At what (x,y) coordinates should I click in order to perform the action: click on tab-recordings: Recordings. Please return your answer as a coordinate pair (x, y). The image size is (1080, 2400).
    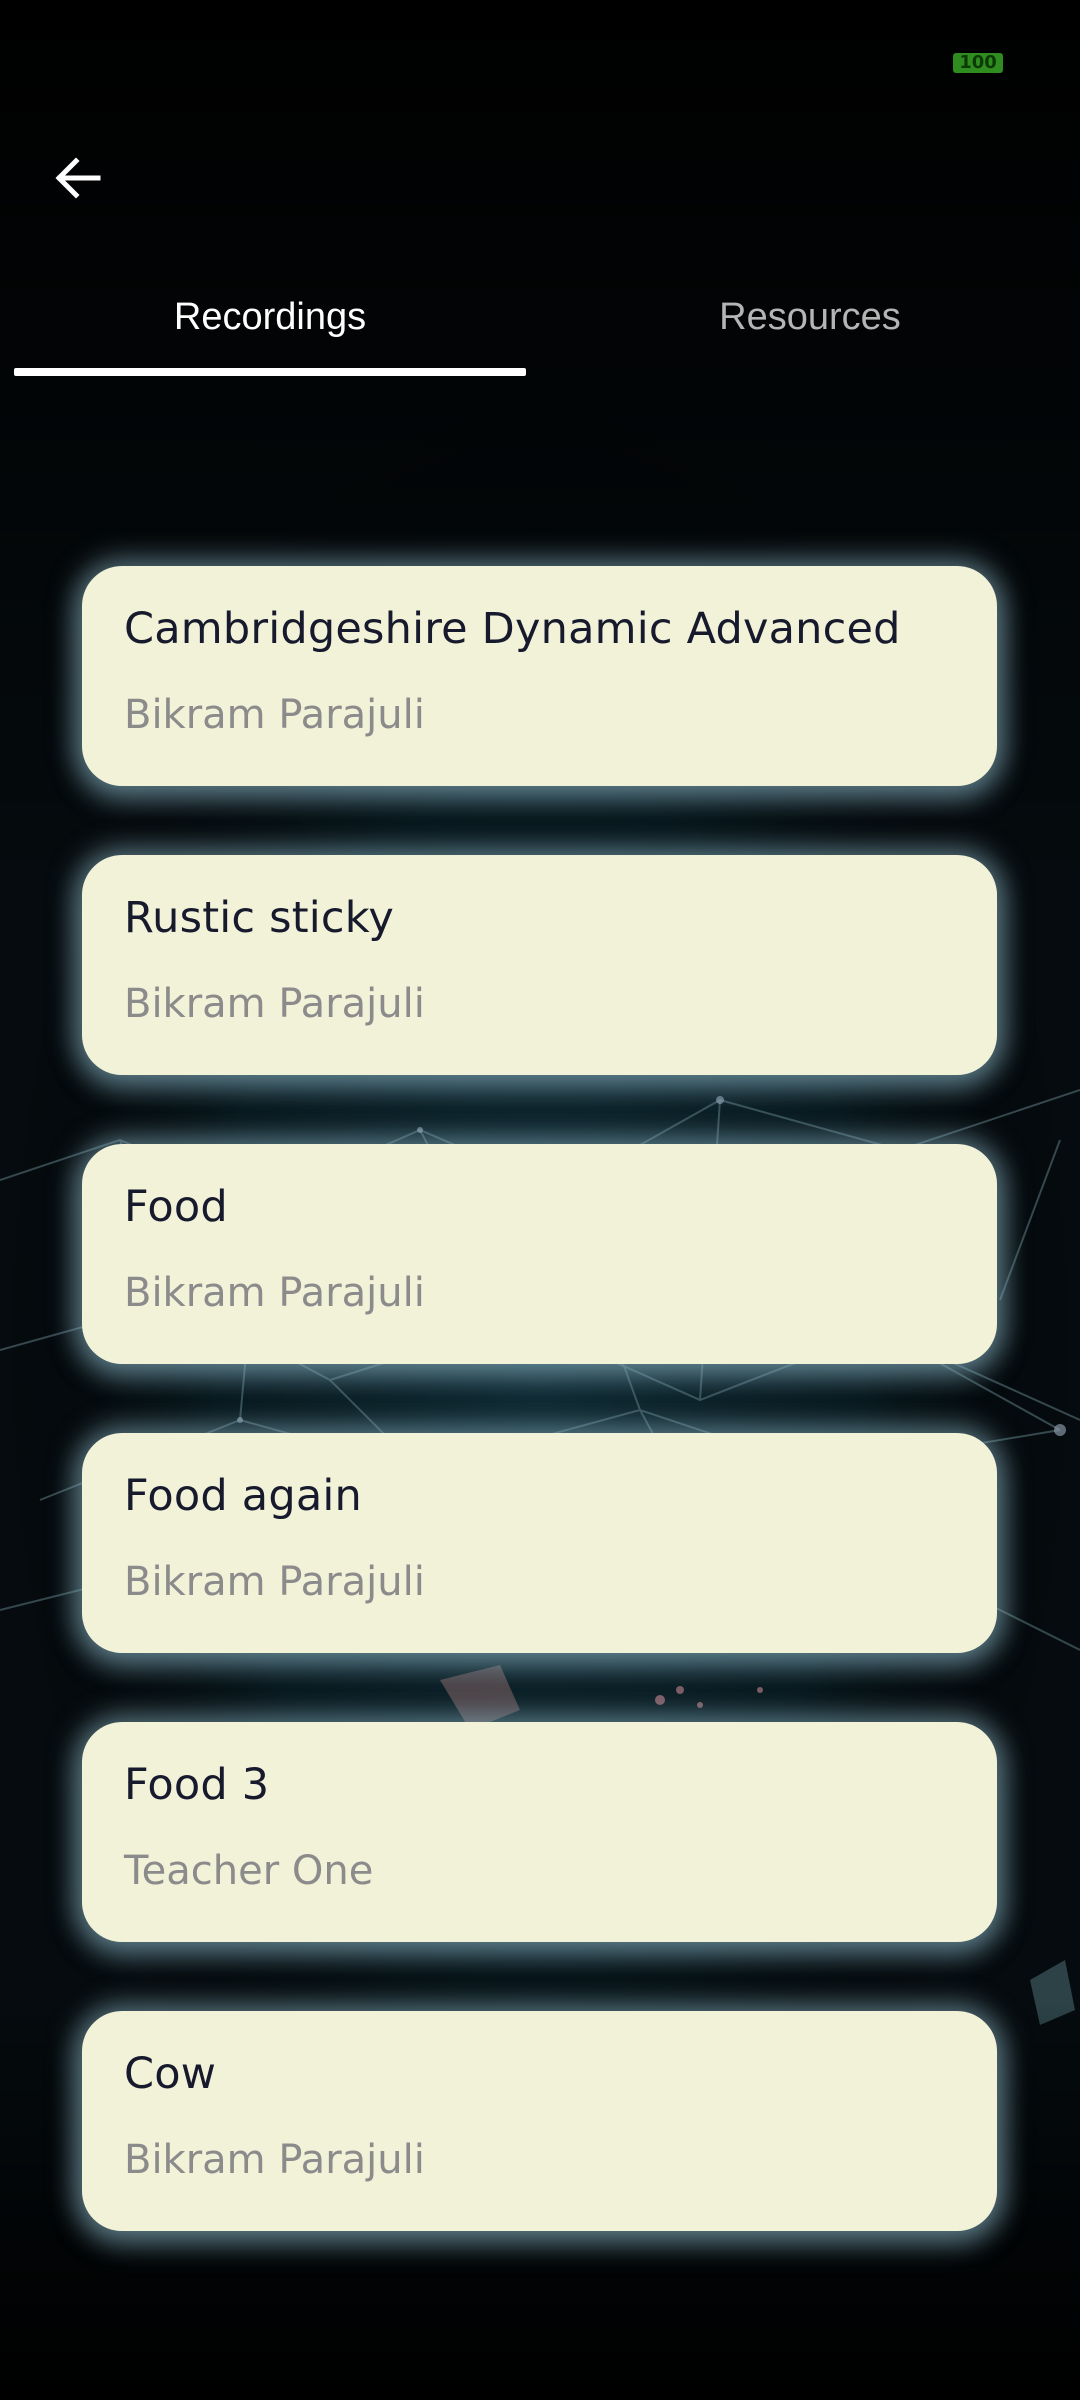
    Looking at the image, I should click on (270, 322).